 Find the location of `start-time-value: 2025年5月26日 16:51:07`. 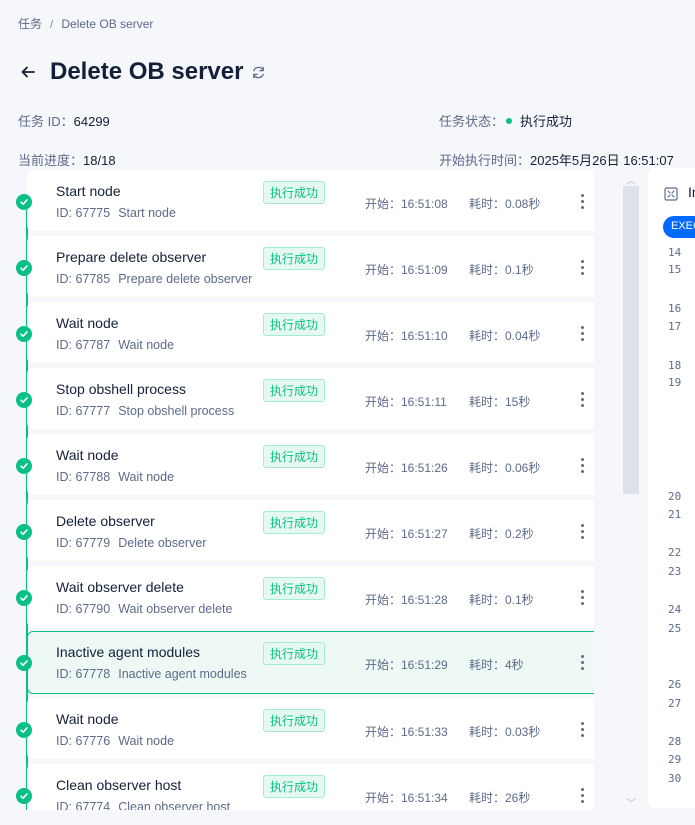

start-time-value: 2025年5月26日 16:51:07 is located at coordinates (602, 160).